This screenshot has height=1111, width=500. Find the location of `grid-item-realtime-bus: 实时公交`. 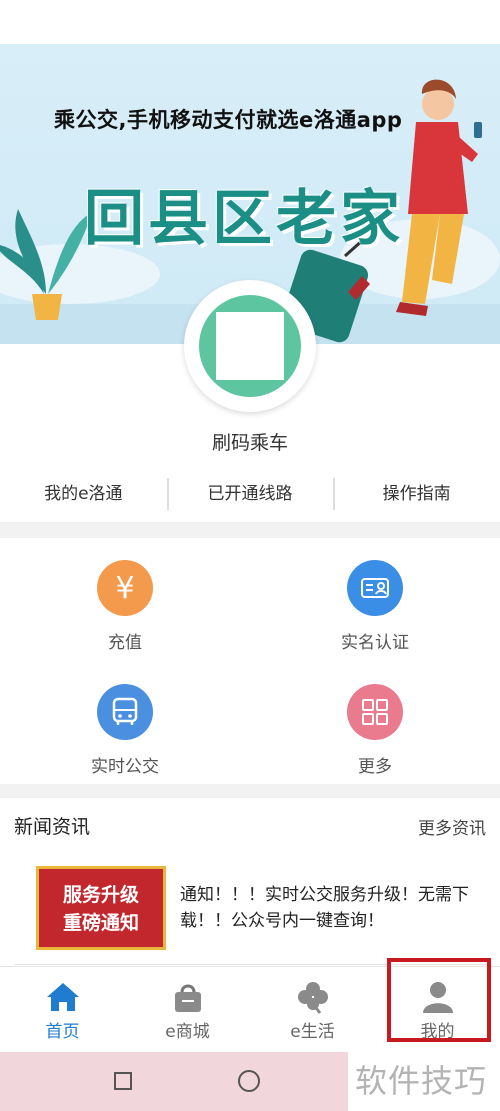

grid-item-realtime-bus: 实时公交 is located at coordinates (125, 730).